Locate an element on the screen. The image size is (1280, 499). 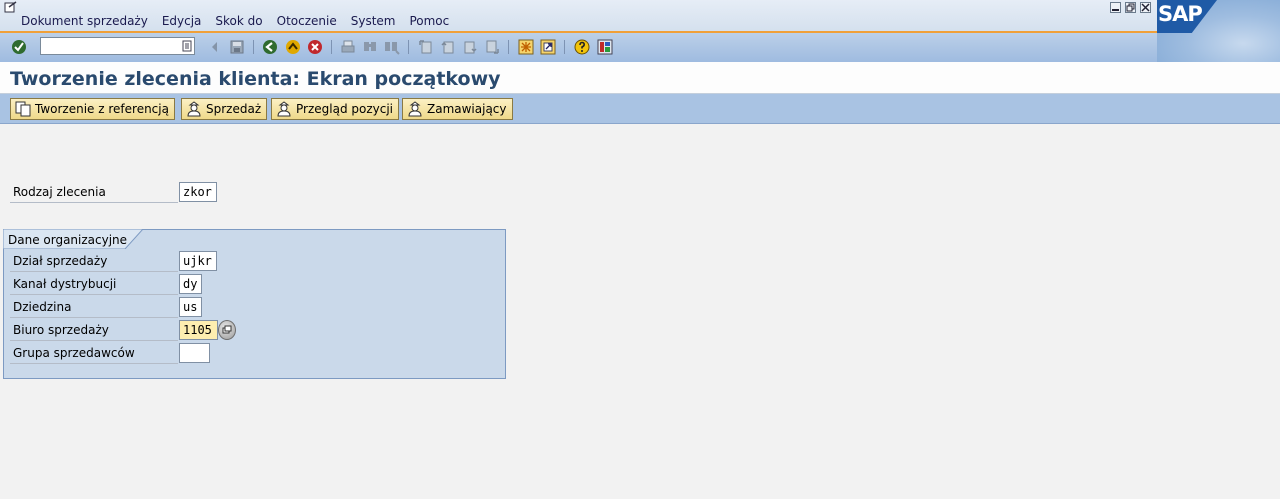
help-icon is located at coordinates (582, 47).